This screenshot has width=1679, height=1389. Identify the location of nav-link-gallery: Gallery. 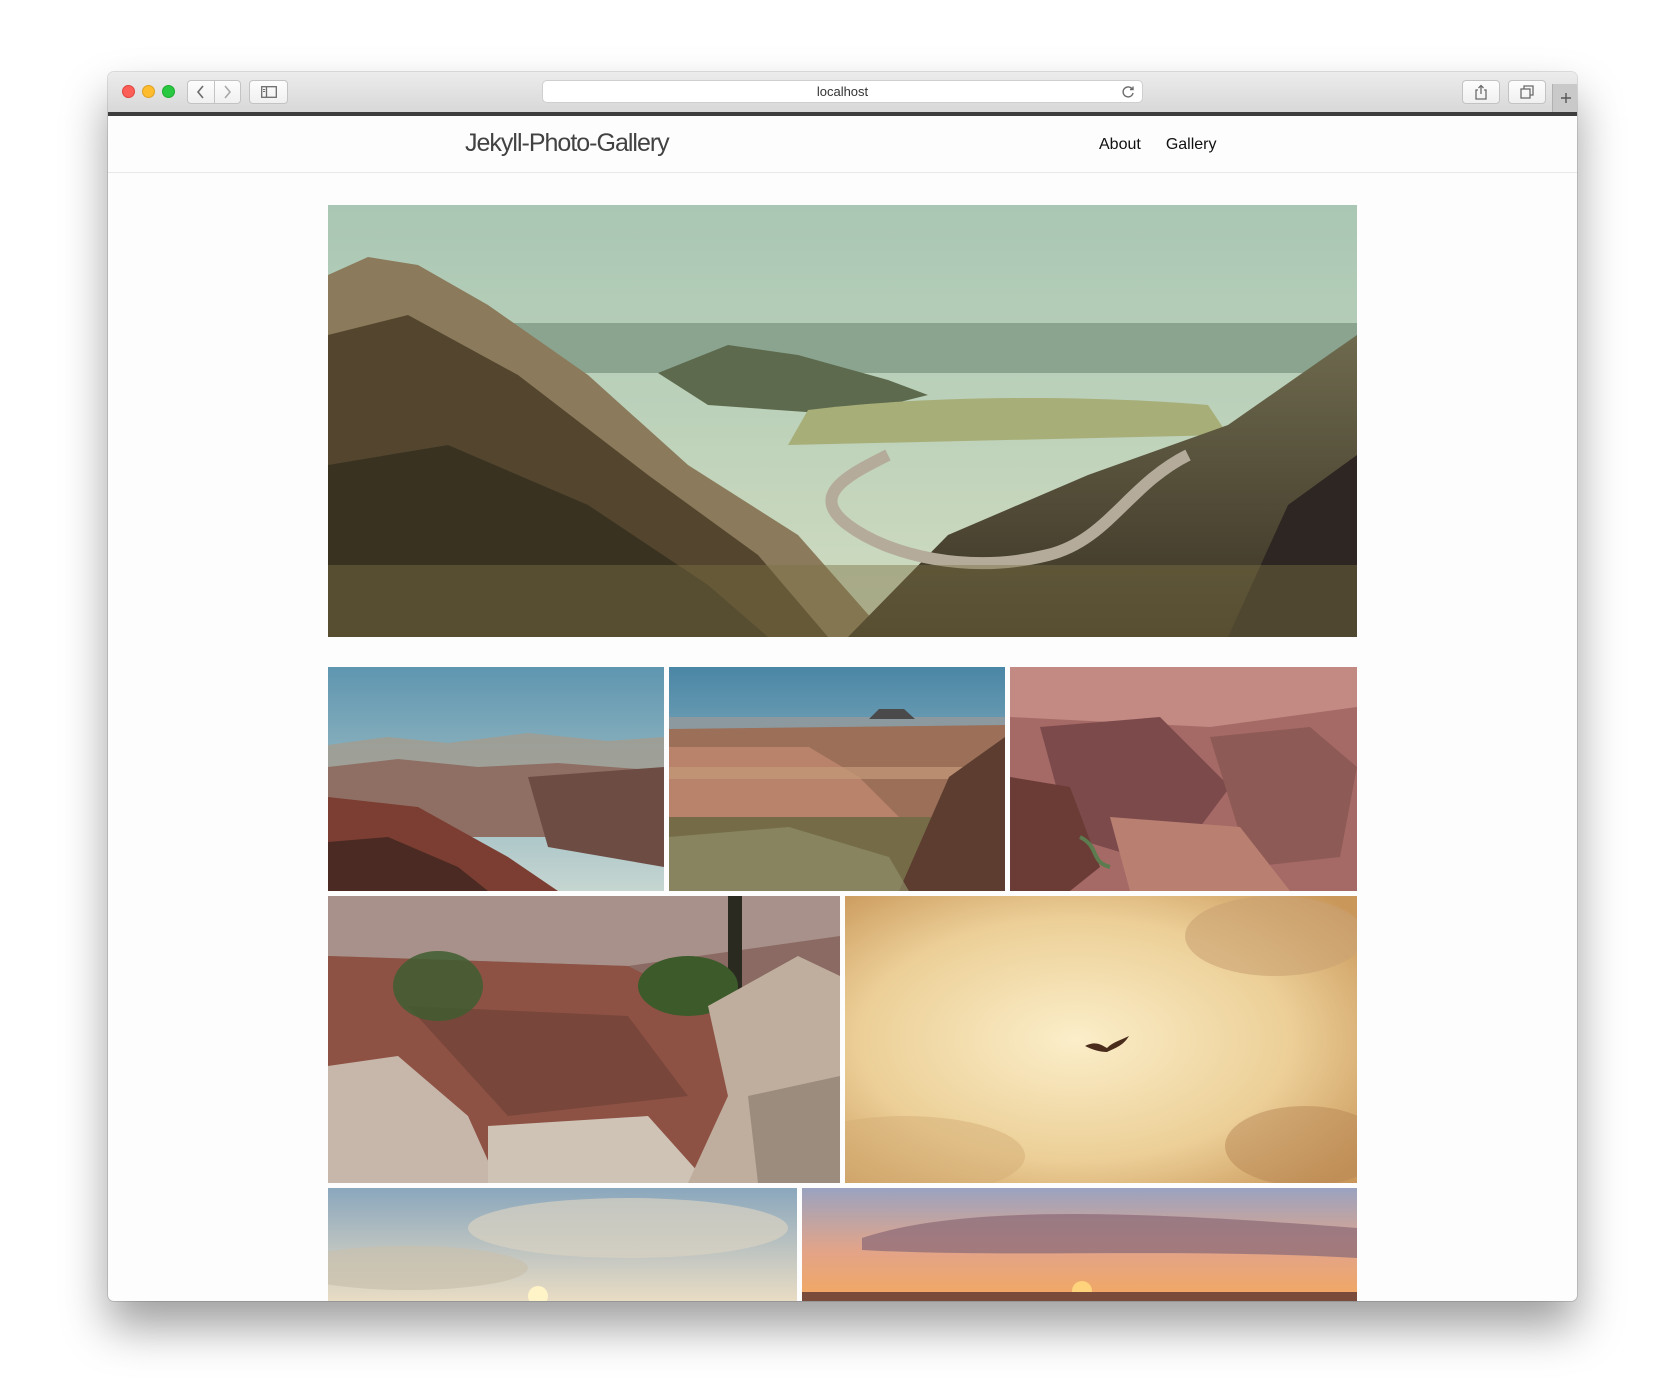
(1191, 145).